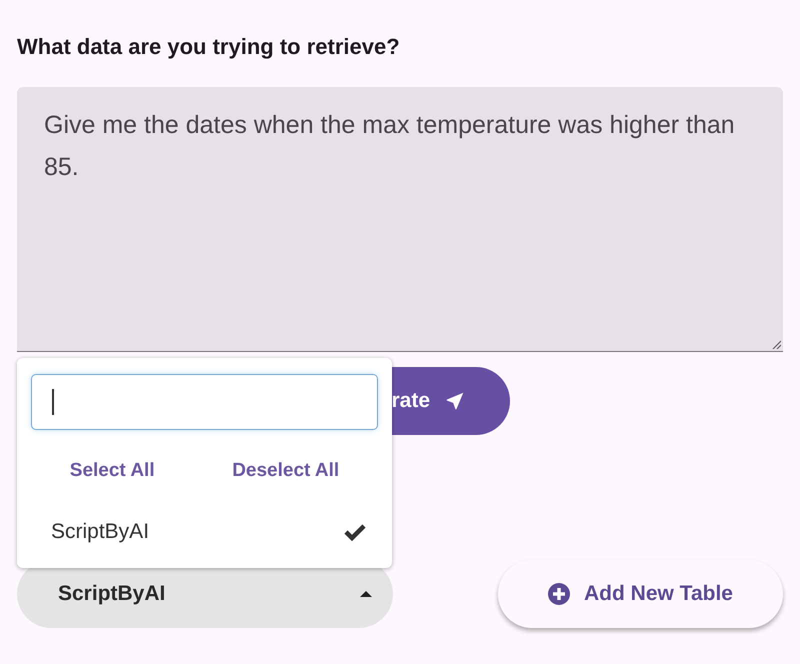 The width and height of the screenshot is (800, 664). What do you see at coordinates (776, 344) in the screenshot?
I see `resize-handle-icon` at bounding box center [776, 344].